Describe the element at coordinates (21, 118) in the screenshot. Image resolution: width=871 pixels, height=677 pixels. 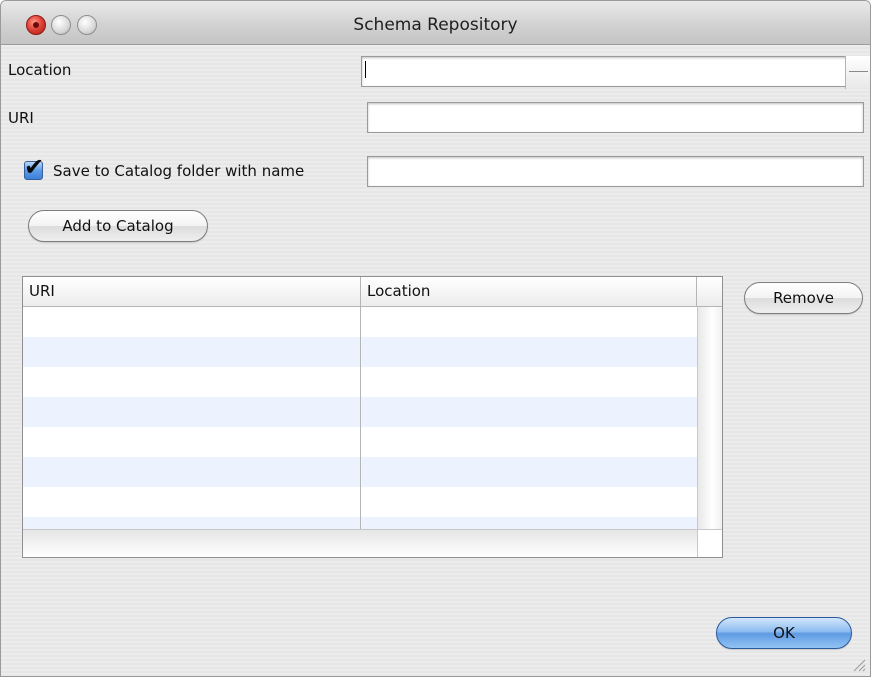
I see `uri-label: URI` at that location.